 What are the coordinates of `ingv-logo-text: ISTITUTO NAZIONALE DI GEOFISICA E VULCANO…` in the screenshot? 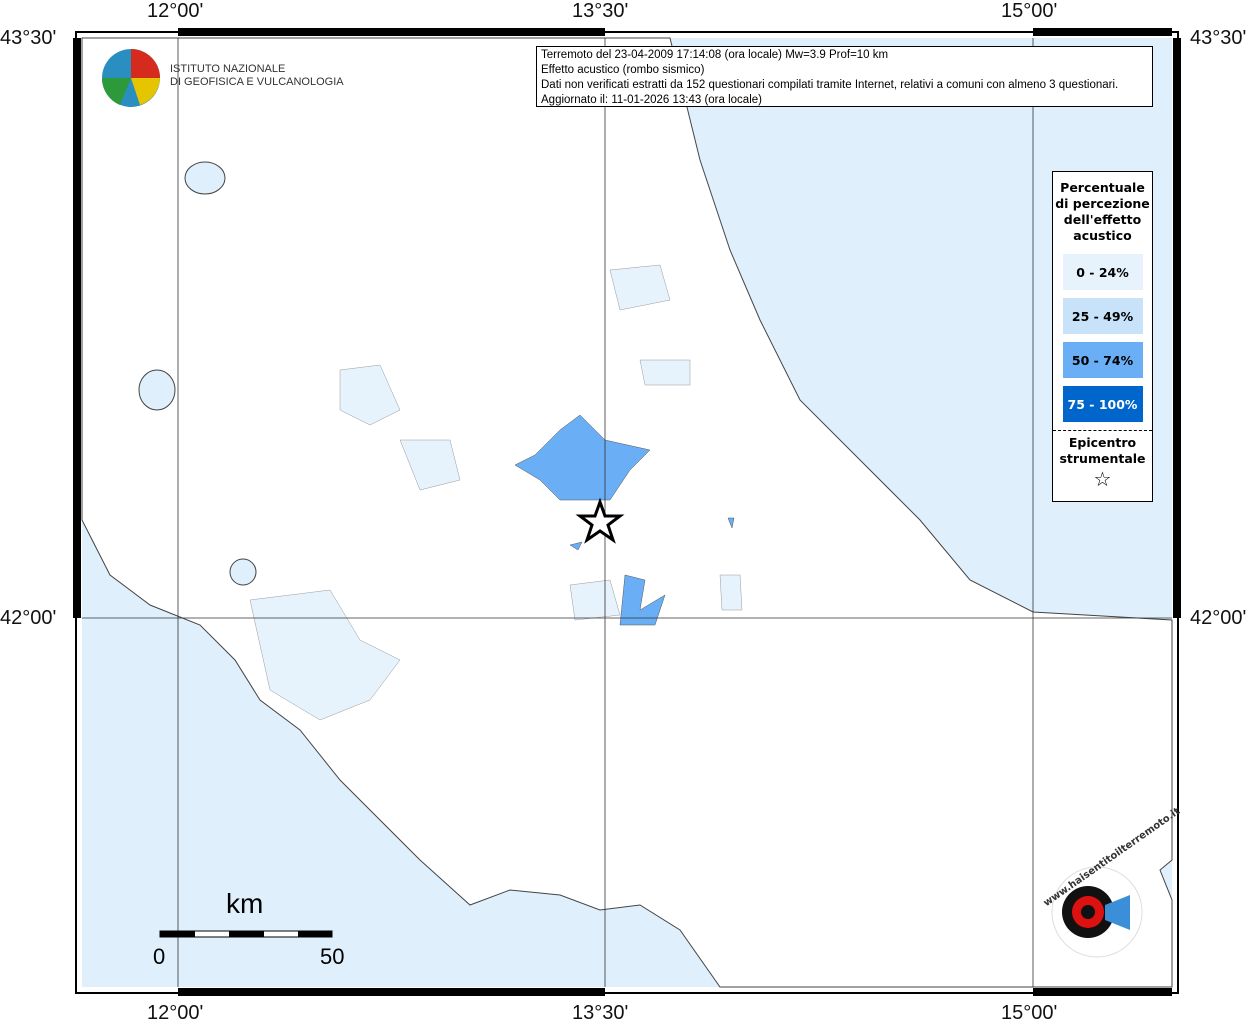 It's located at (257, 76).